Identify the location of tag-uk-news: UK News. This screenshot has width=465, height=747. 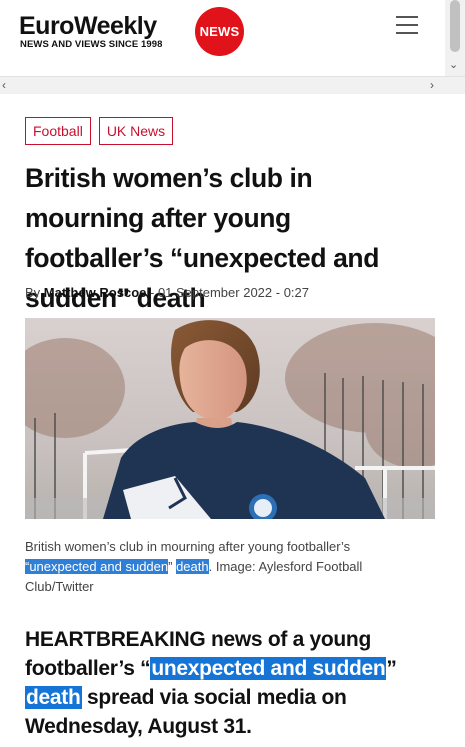
(136, 131).